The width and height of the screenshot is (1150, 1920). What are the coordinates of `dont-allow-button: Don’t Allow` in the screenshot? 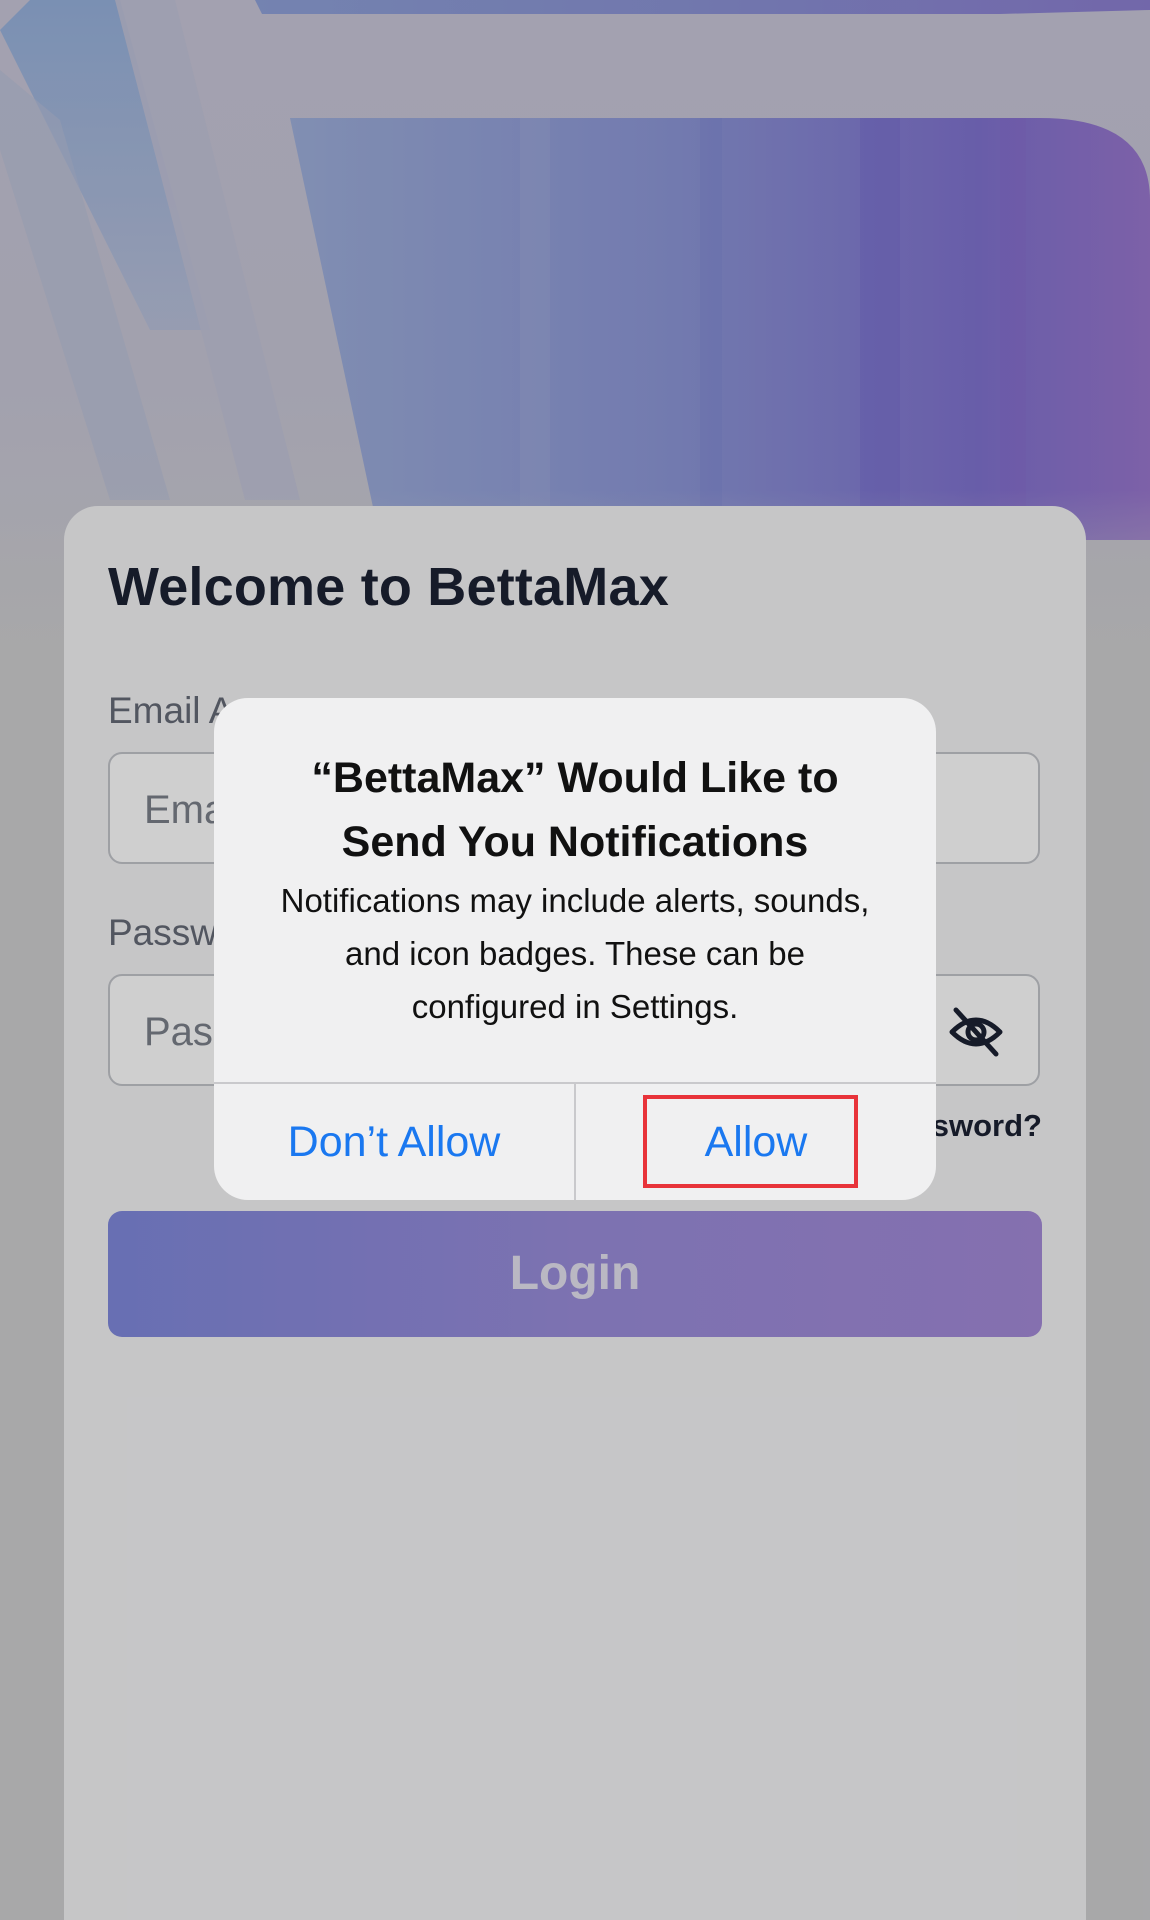 It's located at (394, 1142).